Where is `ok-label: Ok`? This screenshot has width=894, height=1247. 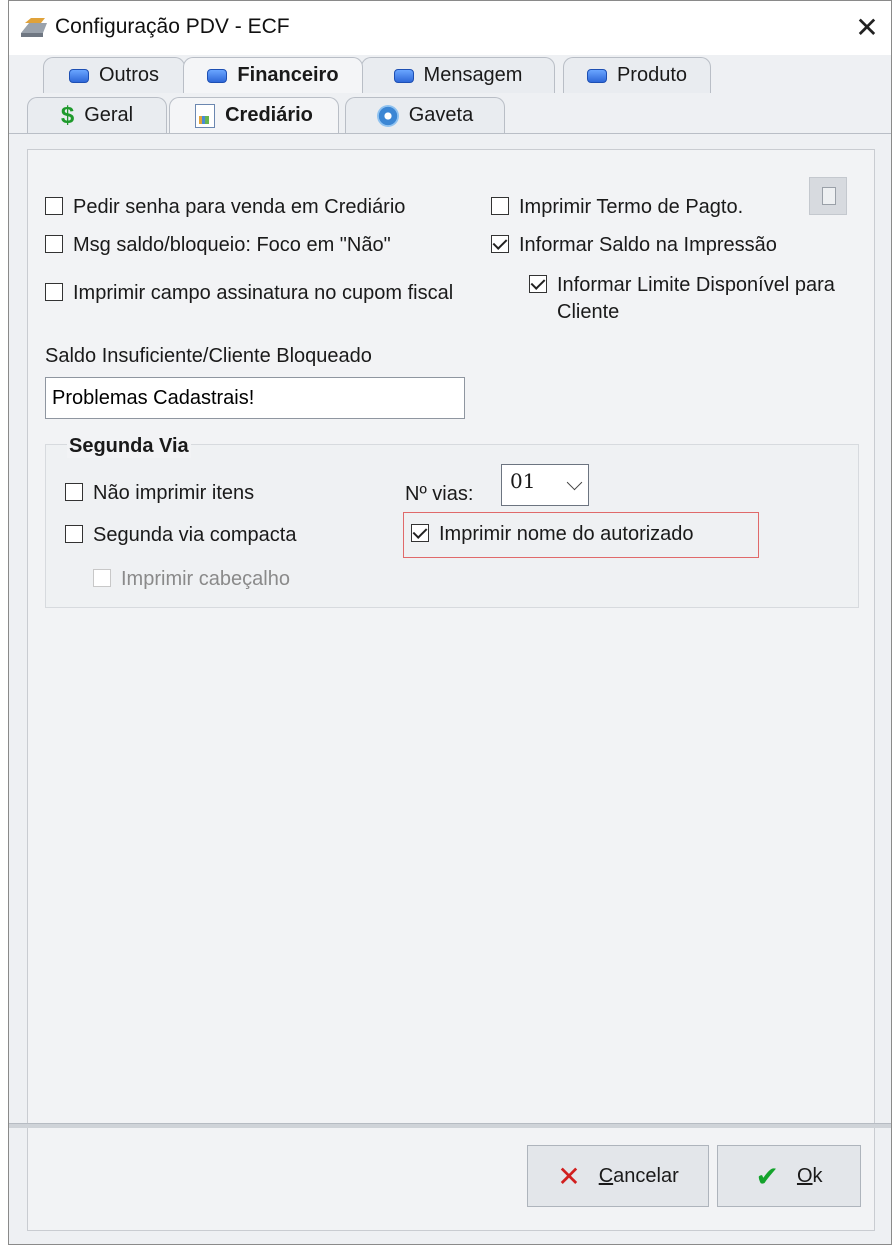 ok-label: Ok is located at coordinates (809, 1175).